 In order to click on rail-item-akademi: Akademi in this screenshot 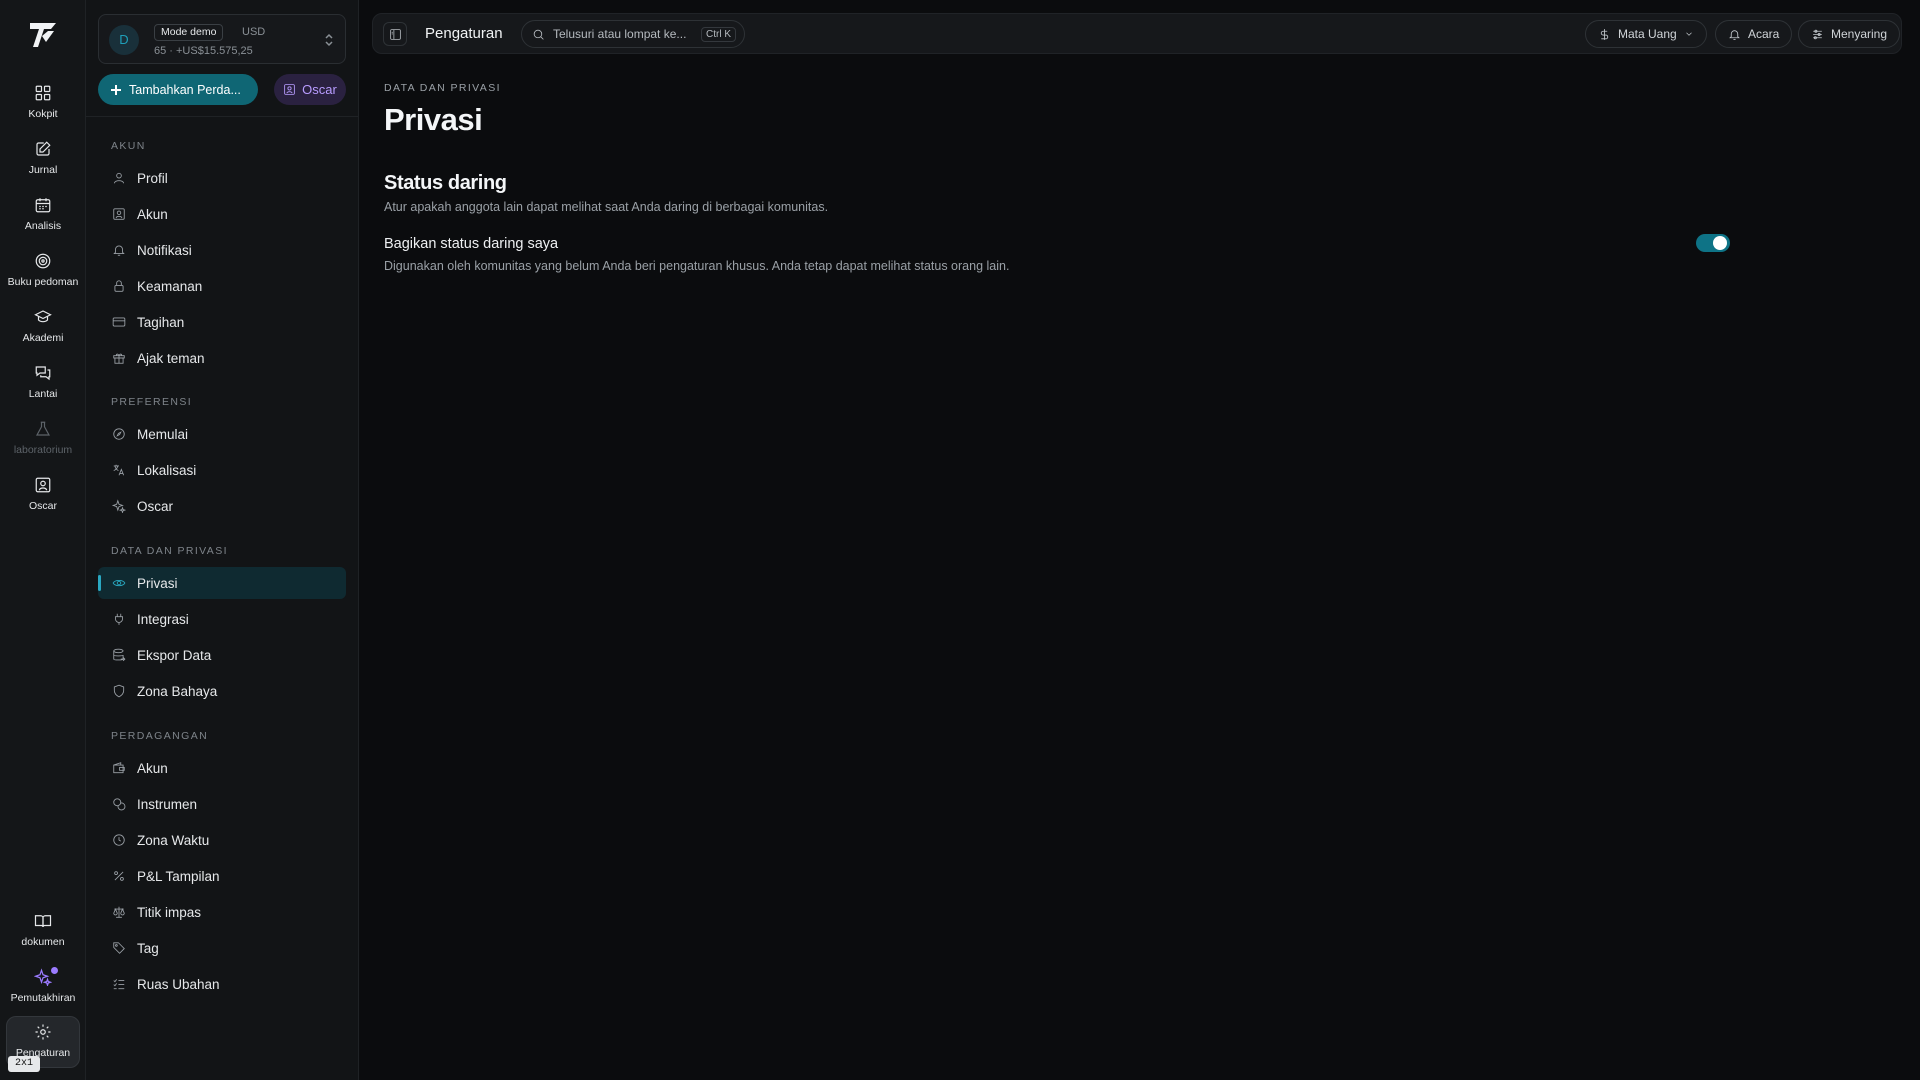, I will do `click(43, 328)`.